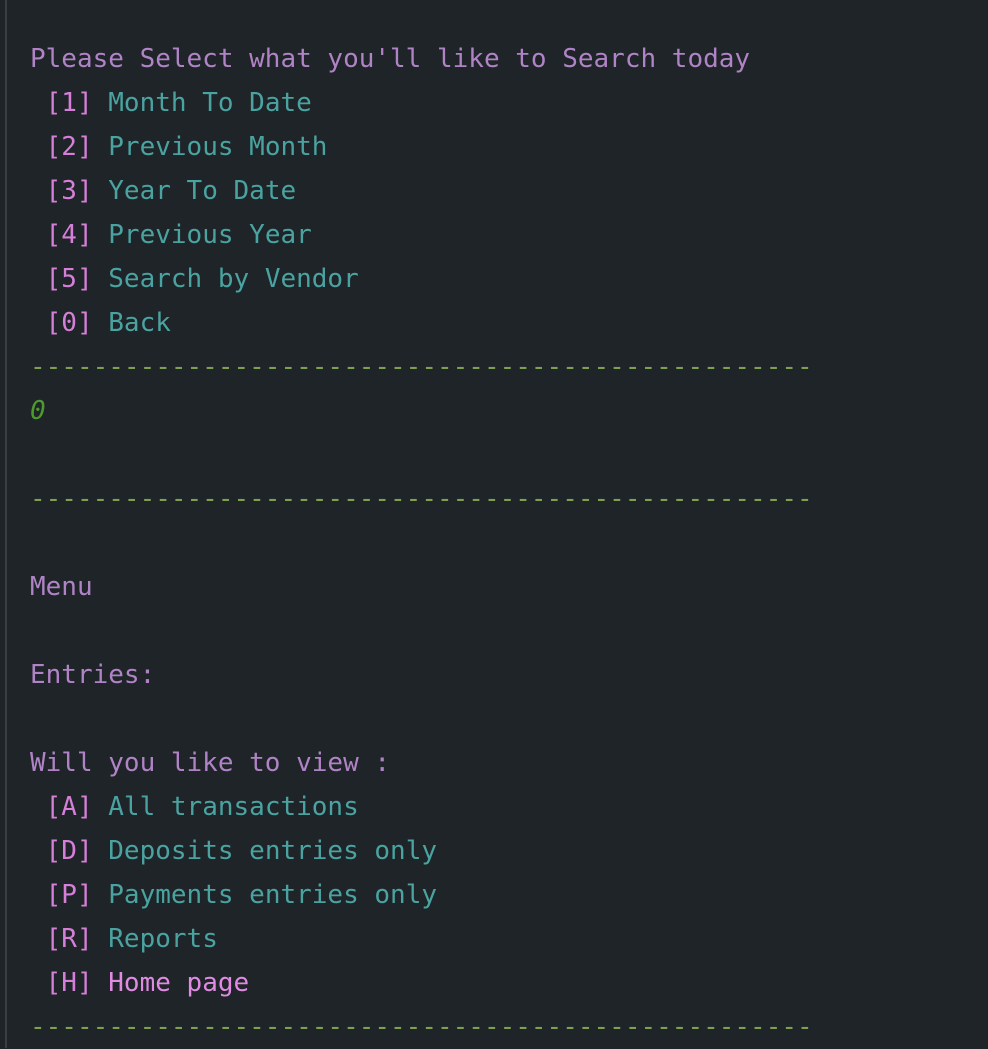  What do you see at coordinates (69, 807) in the screenshot?
I see `option-key: [A]` at bounding box center [69, 807].